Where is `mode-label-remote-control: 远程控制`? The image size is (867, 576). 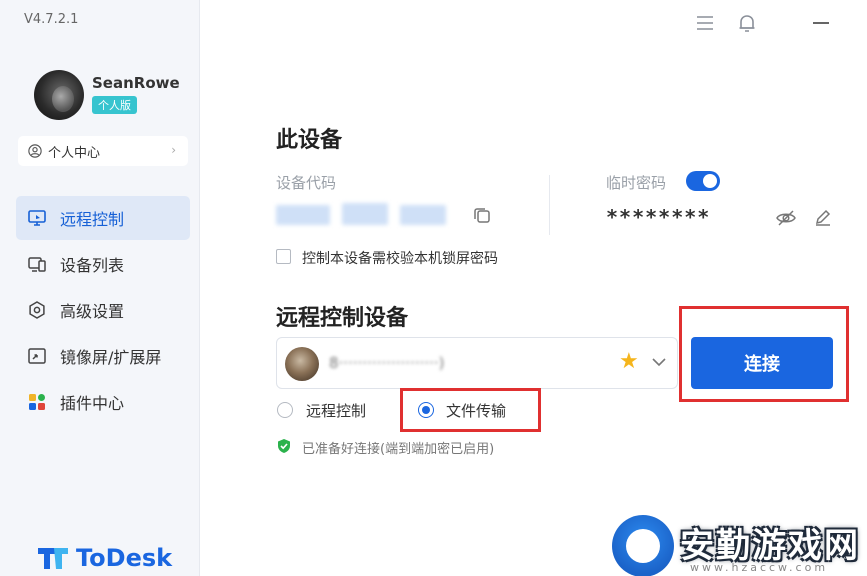 mode-label-remote-control: 远程控制 is located at coordinates (336, 411).